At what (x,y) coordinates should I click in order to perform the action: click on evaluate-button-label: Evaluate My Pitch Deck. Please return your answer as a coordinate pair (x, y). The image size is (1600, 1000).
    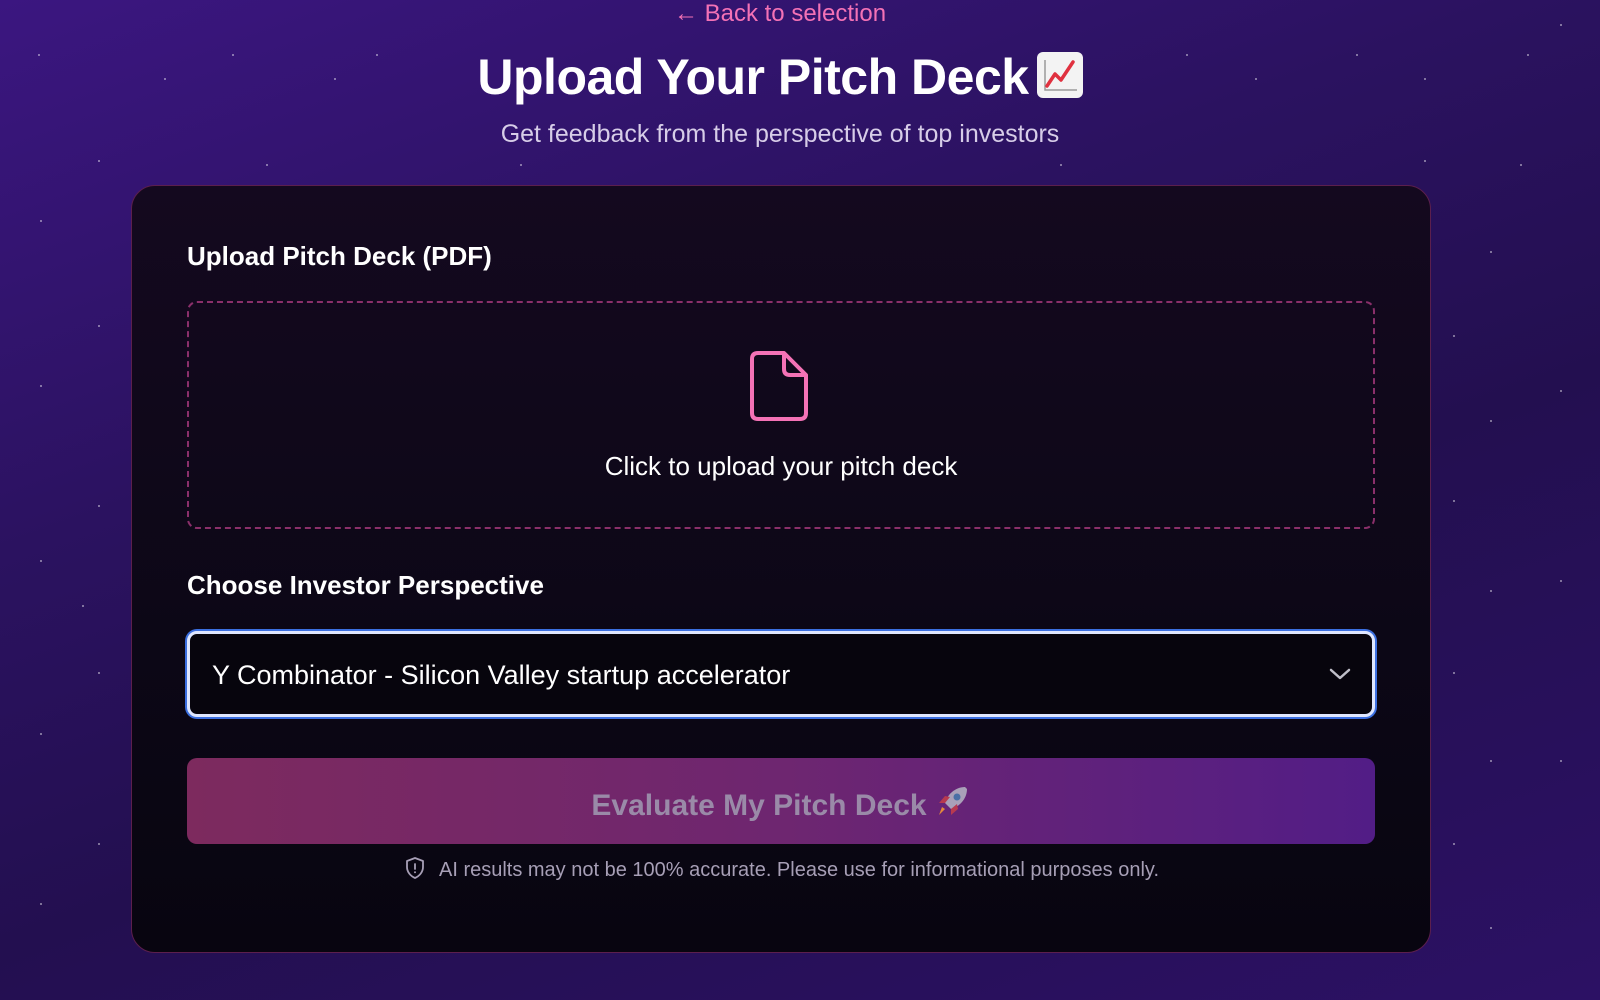
    Looking at the image, I should click on (780, 805).